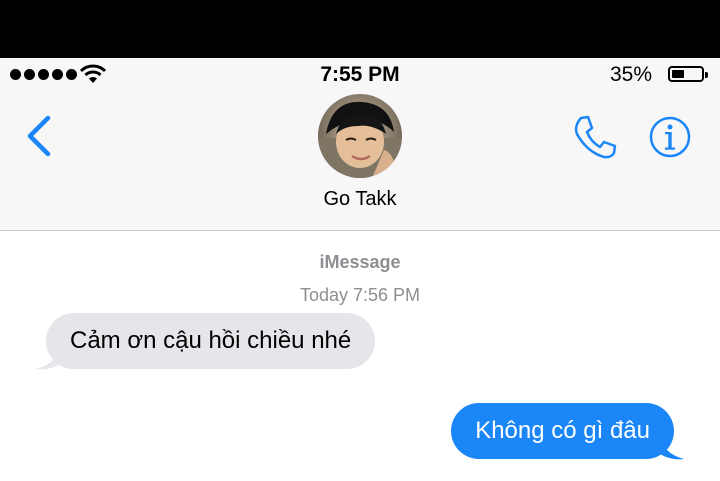 The width and height of the screenshot is (720, 481). Describe the element at coordinates (360, 199) in the screenshot. I see `contact-name: Go Takk` at that location.